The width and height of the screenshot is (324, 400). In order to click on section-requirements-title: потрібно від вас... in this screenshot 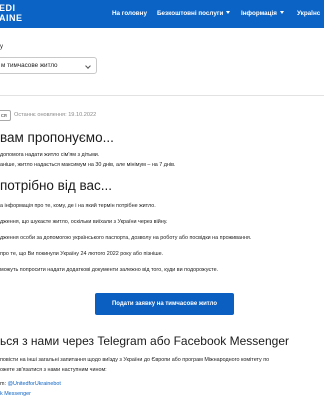, I will do `click(56, 185)`.